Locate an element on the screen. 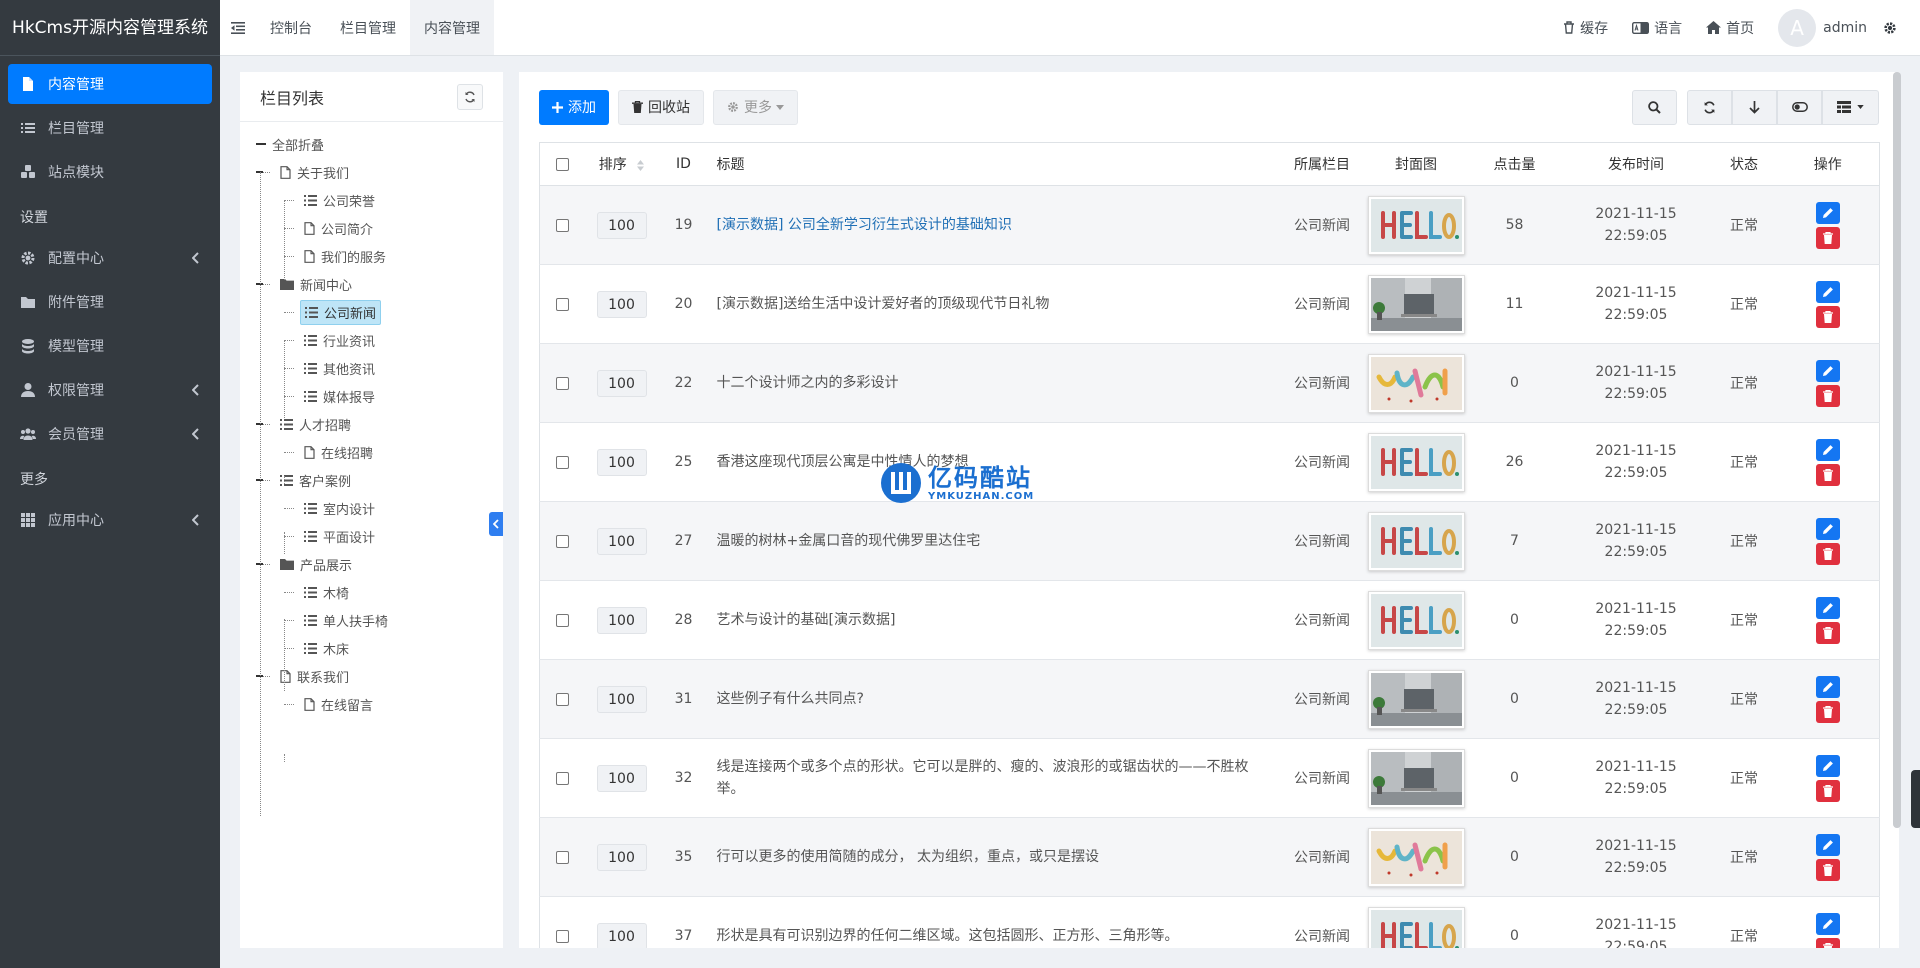  recycle-bin-button: 回收站 is located at coordinates (661, 107).